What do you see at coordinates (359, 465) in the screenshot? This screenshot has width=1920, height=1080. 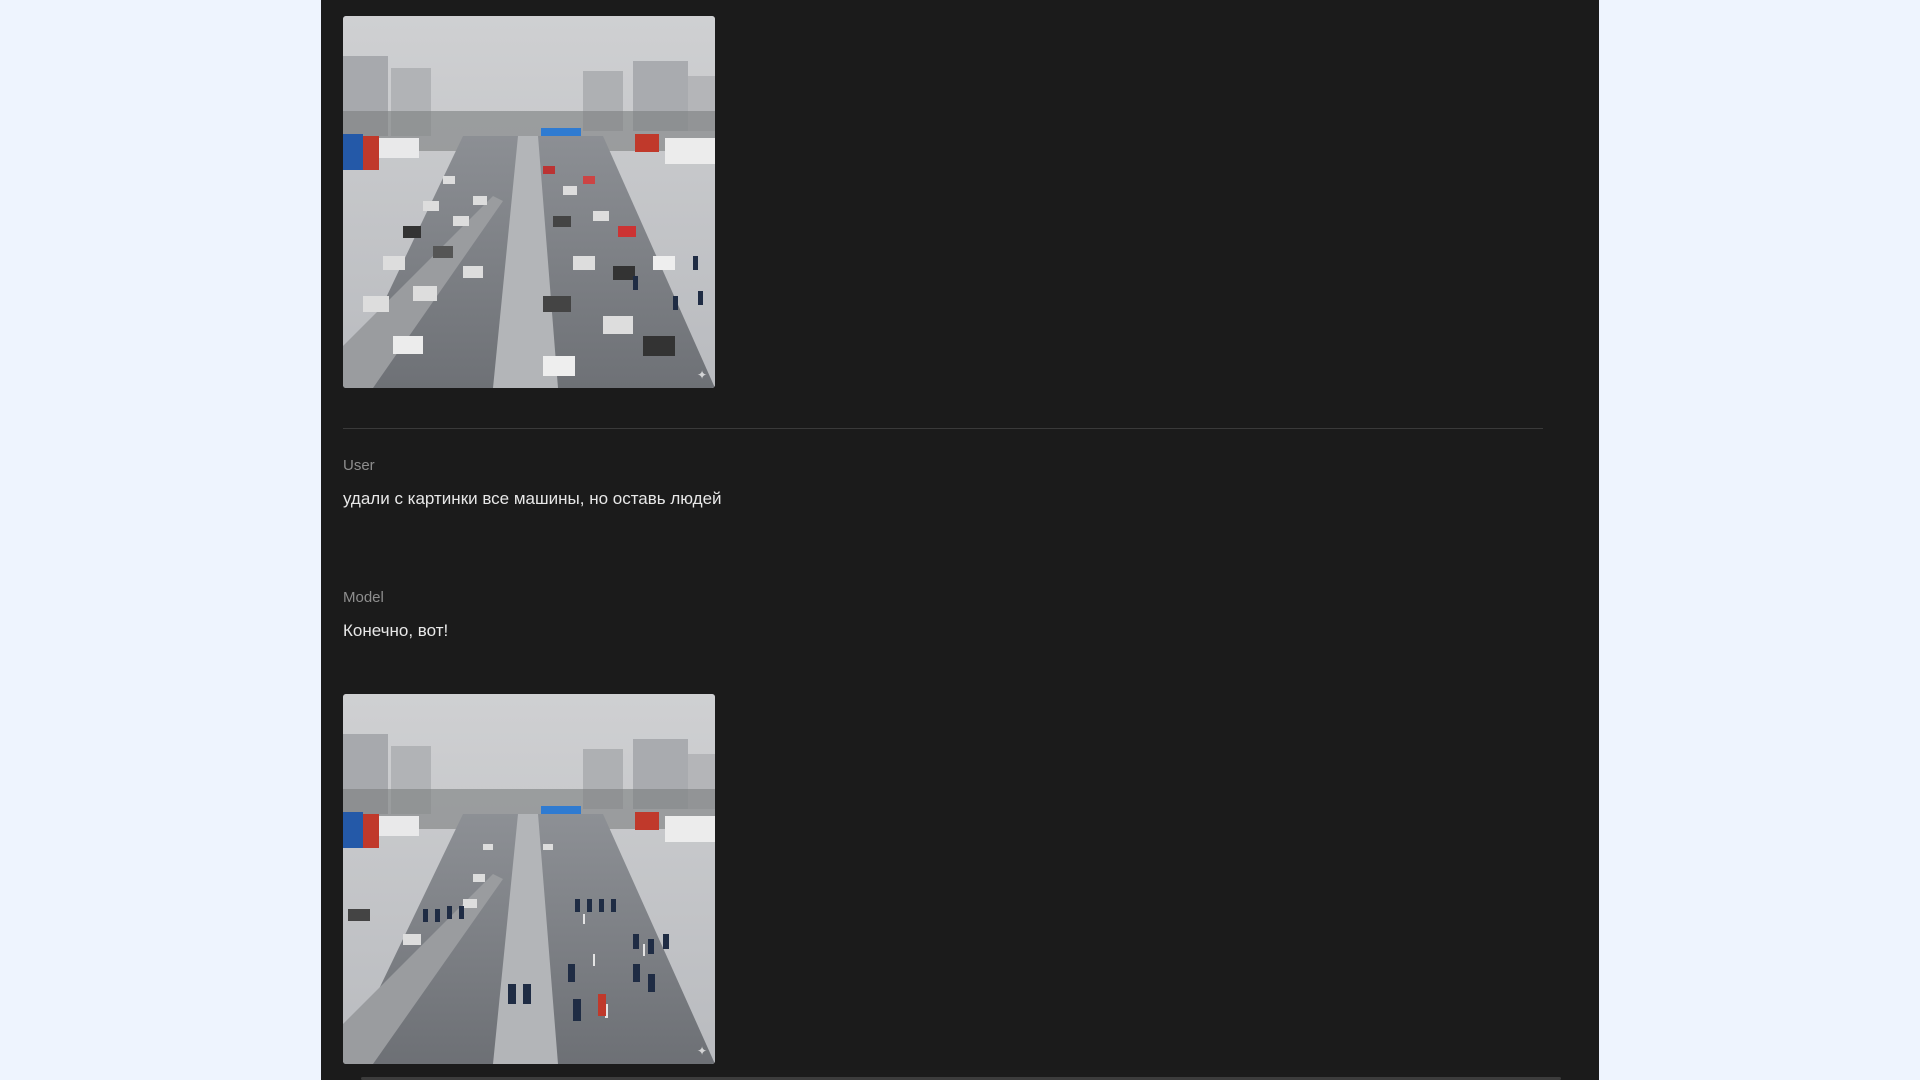 I see `user-role-label: User` at bounding box center [359, 465].